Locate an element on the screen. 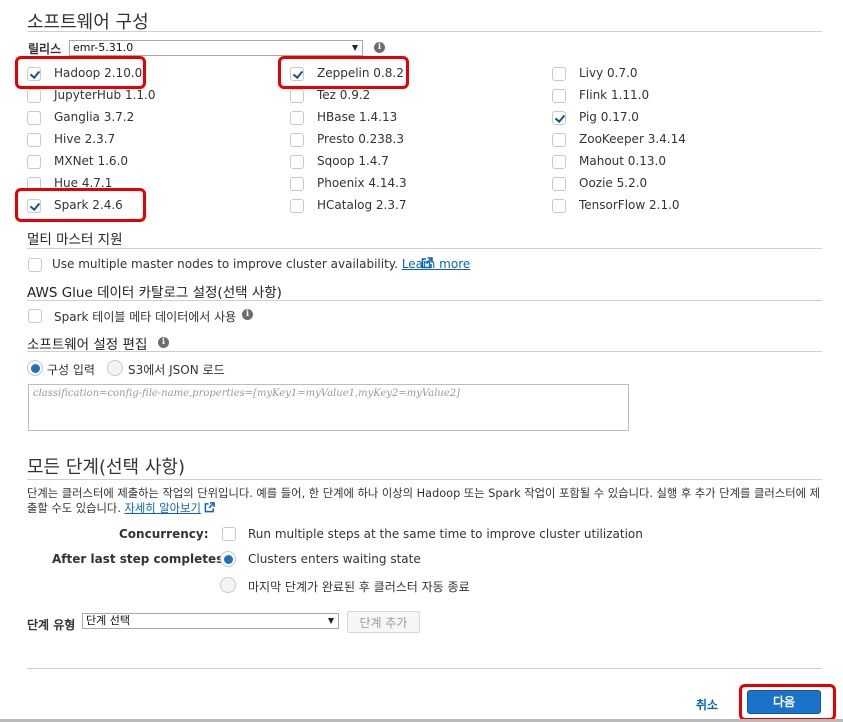 The image size is (843, 722). app-label: Pig 0.17.0 is located at coordinates (609, 117).